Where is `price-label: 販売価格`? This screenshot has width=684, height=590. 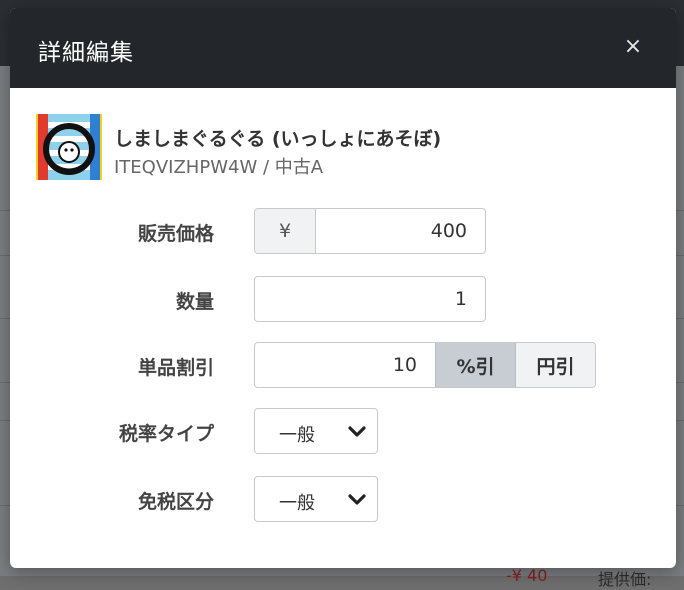 price-label: 販売価格 is located at coordinates (175, 234).